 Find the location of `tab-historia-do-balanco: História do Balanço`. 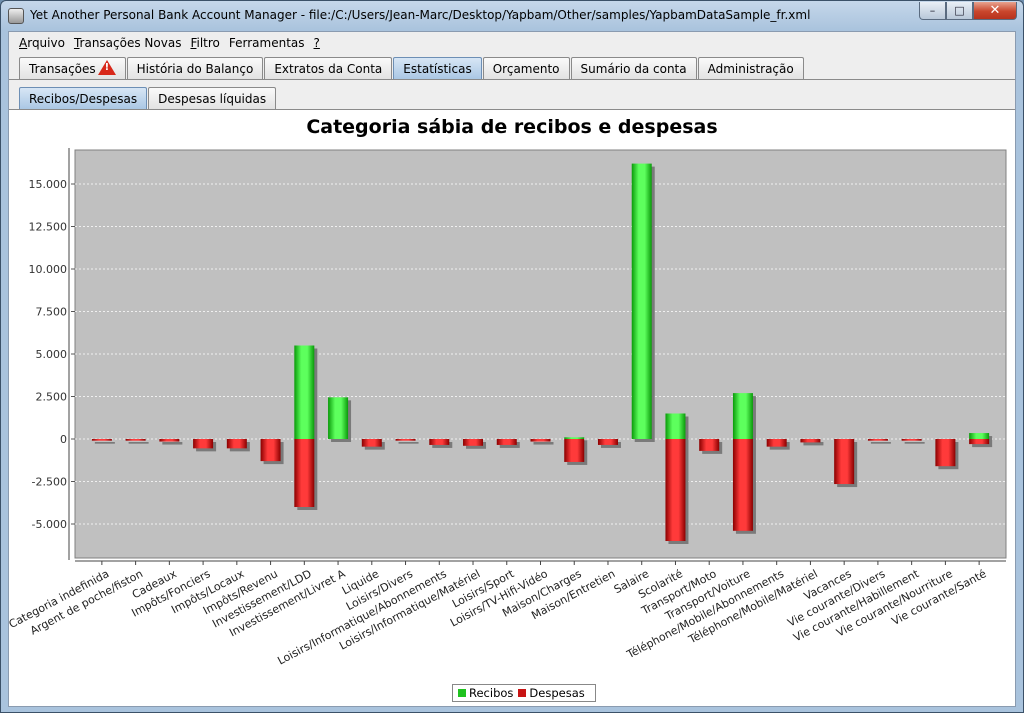

tab-historia-do-balanco: História do Balanço is located at coordinates (195, 68).